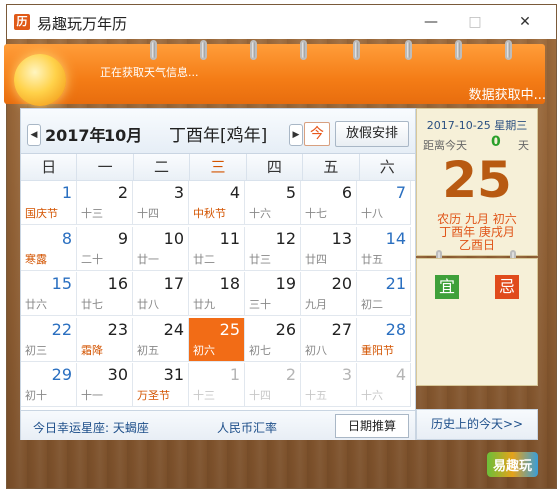 Image resolution: width=560 pixels, height=491 pixels. I want to click on calendar-day-cell: 21 初二, so click(384, 294).